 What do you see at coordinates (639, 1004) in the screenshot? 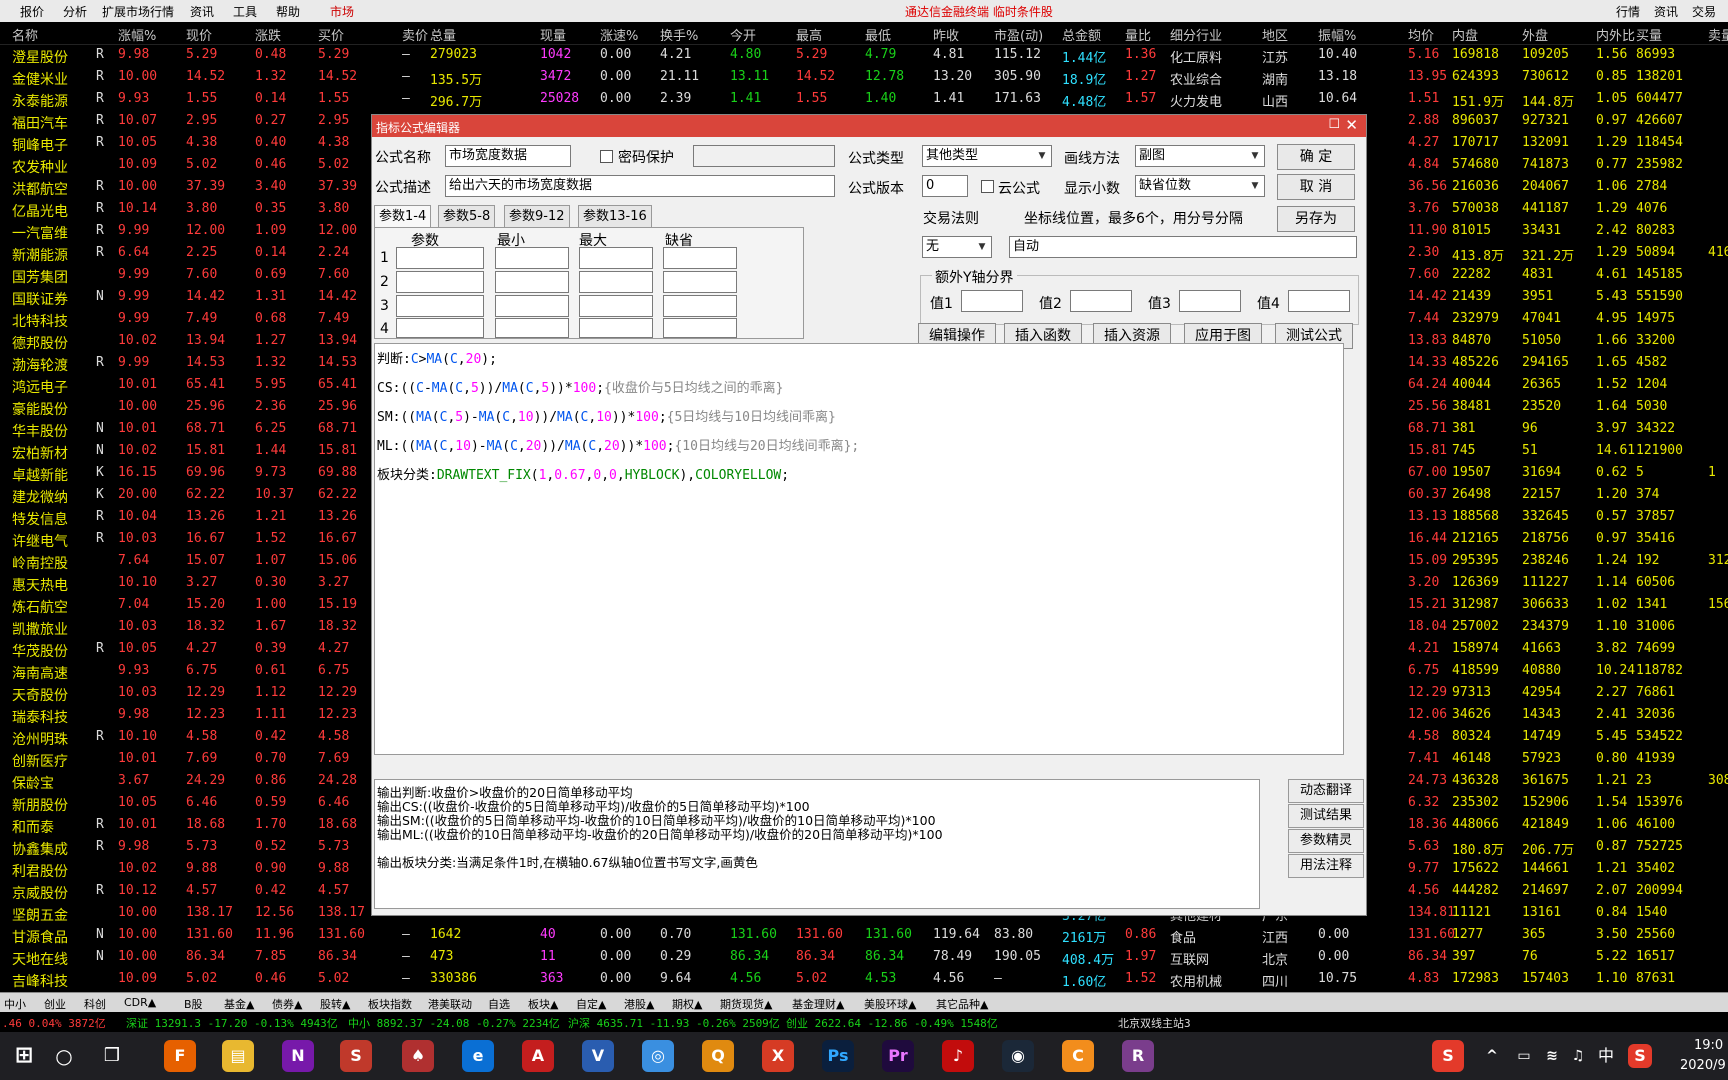
I see `sheet-tab: 港股▲` at bounding box center [639, 1004].